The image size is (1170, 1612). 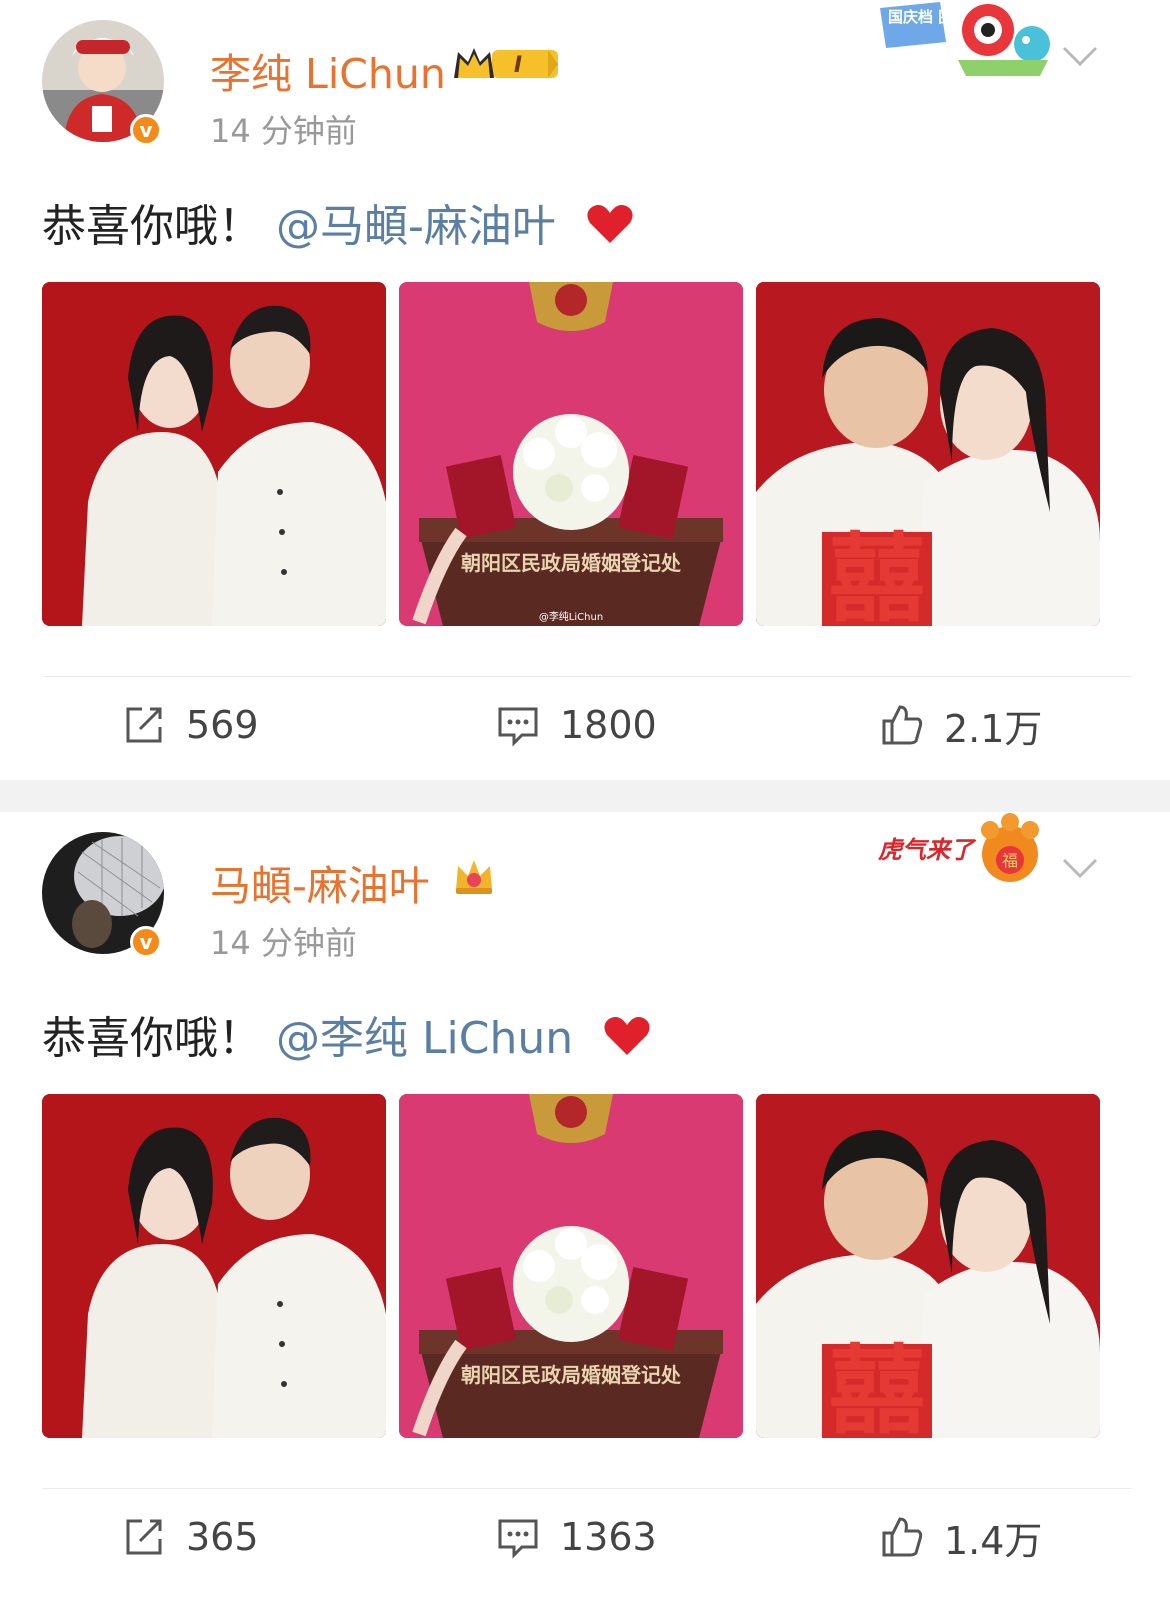 What do you see at coordinates (571, 616) in the screenshot?
I see `photo-watermark: @李纯LiChun` at bounding box center [571, 616].